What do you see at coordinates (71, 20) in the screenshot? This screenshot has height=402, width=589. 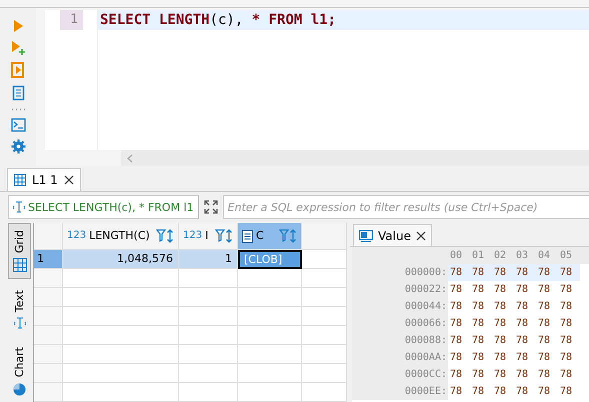 I see `line-number: 1` at bounding box center [71, 20].